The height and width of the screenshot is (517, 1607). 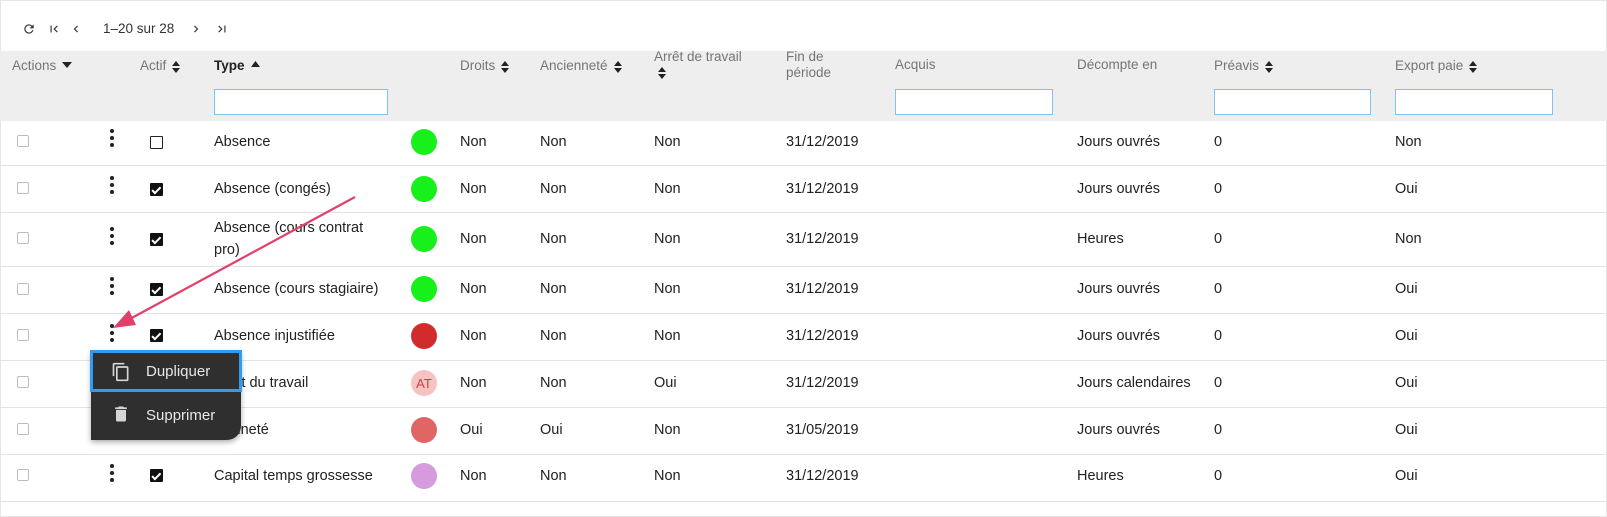 What do you see at coordinates (42, 66) in the screenshot?
I see `col-actions-header: Actions` at bounding box center [42, 66].